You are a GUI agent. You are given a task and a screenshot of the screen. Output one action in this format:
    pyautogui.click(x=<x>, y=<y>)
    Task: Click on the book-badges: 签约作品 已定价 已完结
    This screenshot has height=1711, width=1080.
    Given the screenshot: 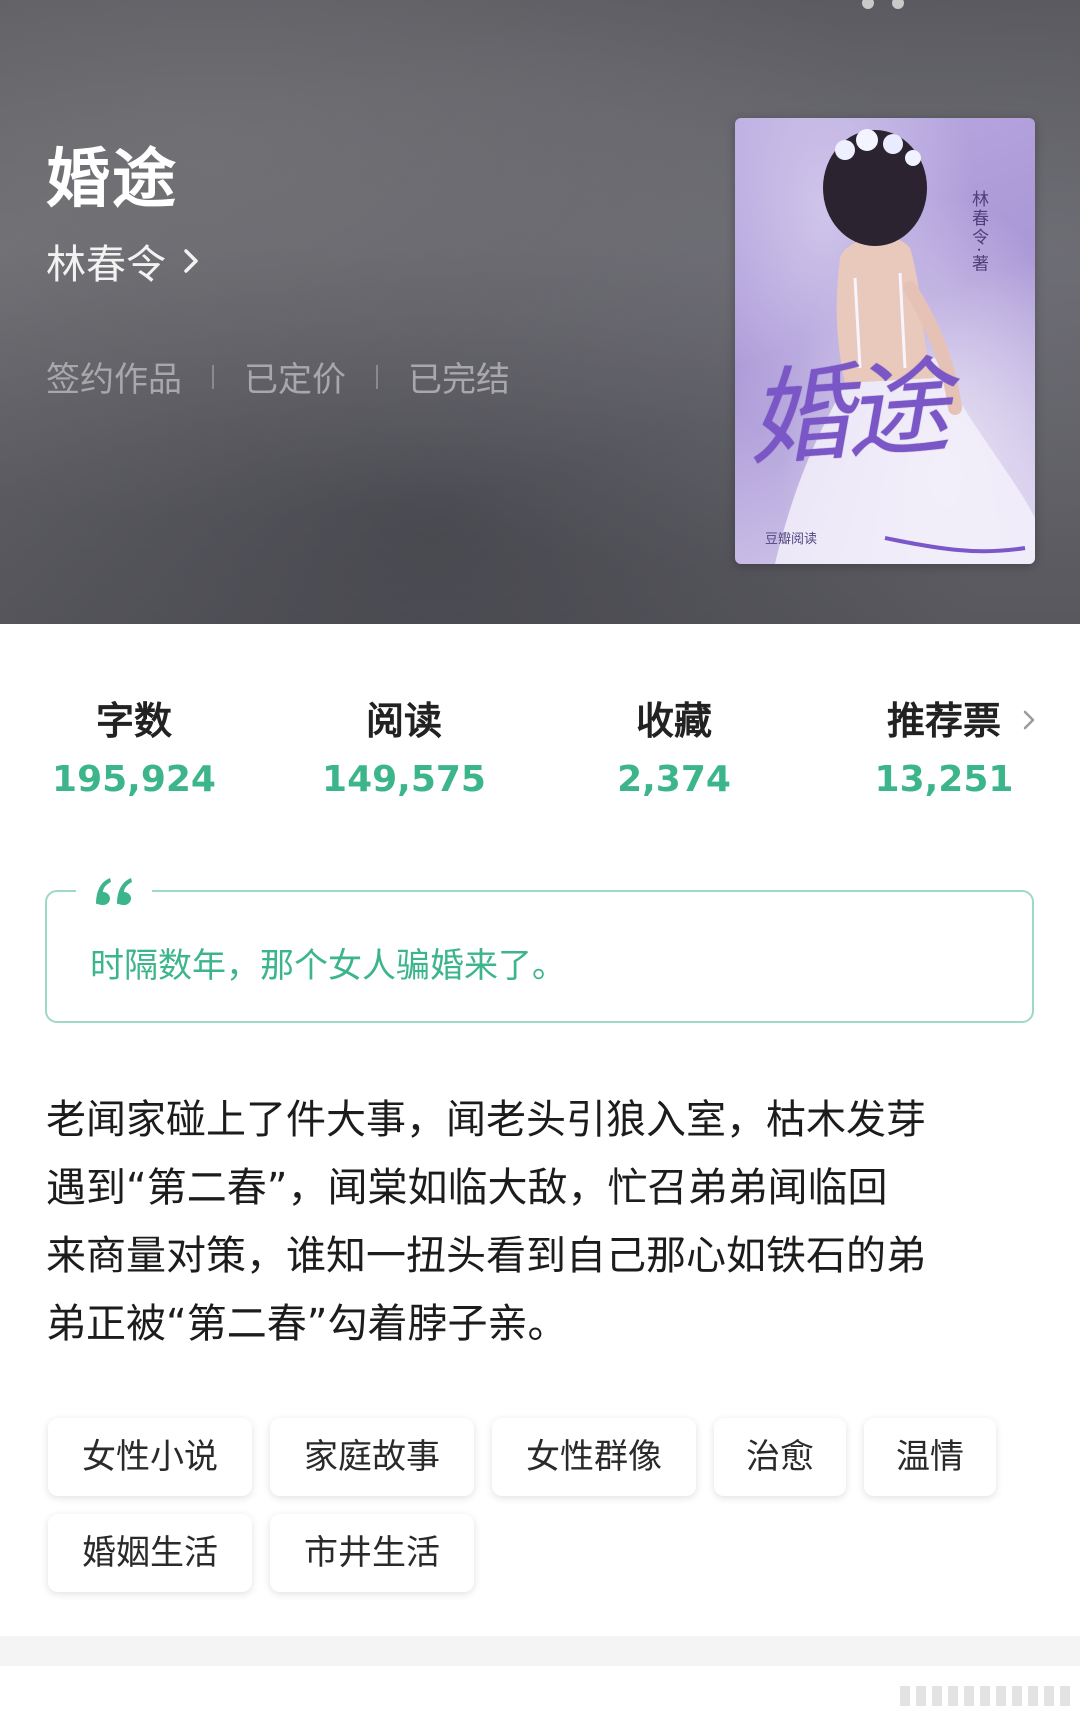 What is the action you would take?
    pyautogui.click(x=278, y=376)
    